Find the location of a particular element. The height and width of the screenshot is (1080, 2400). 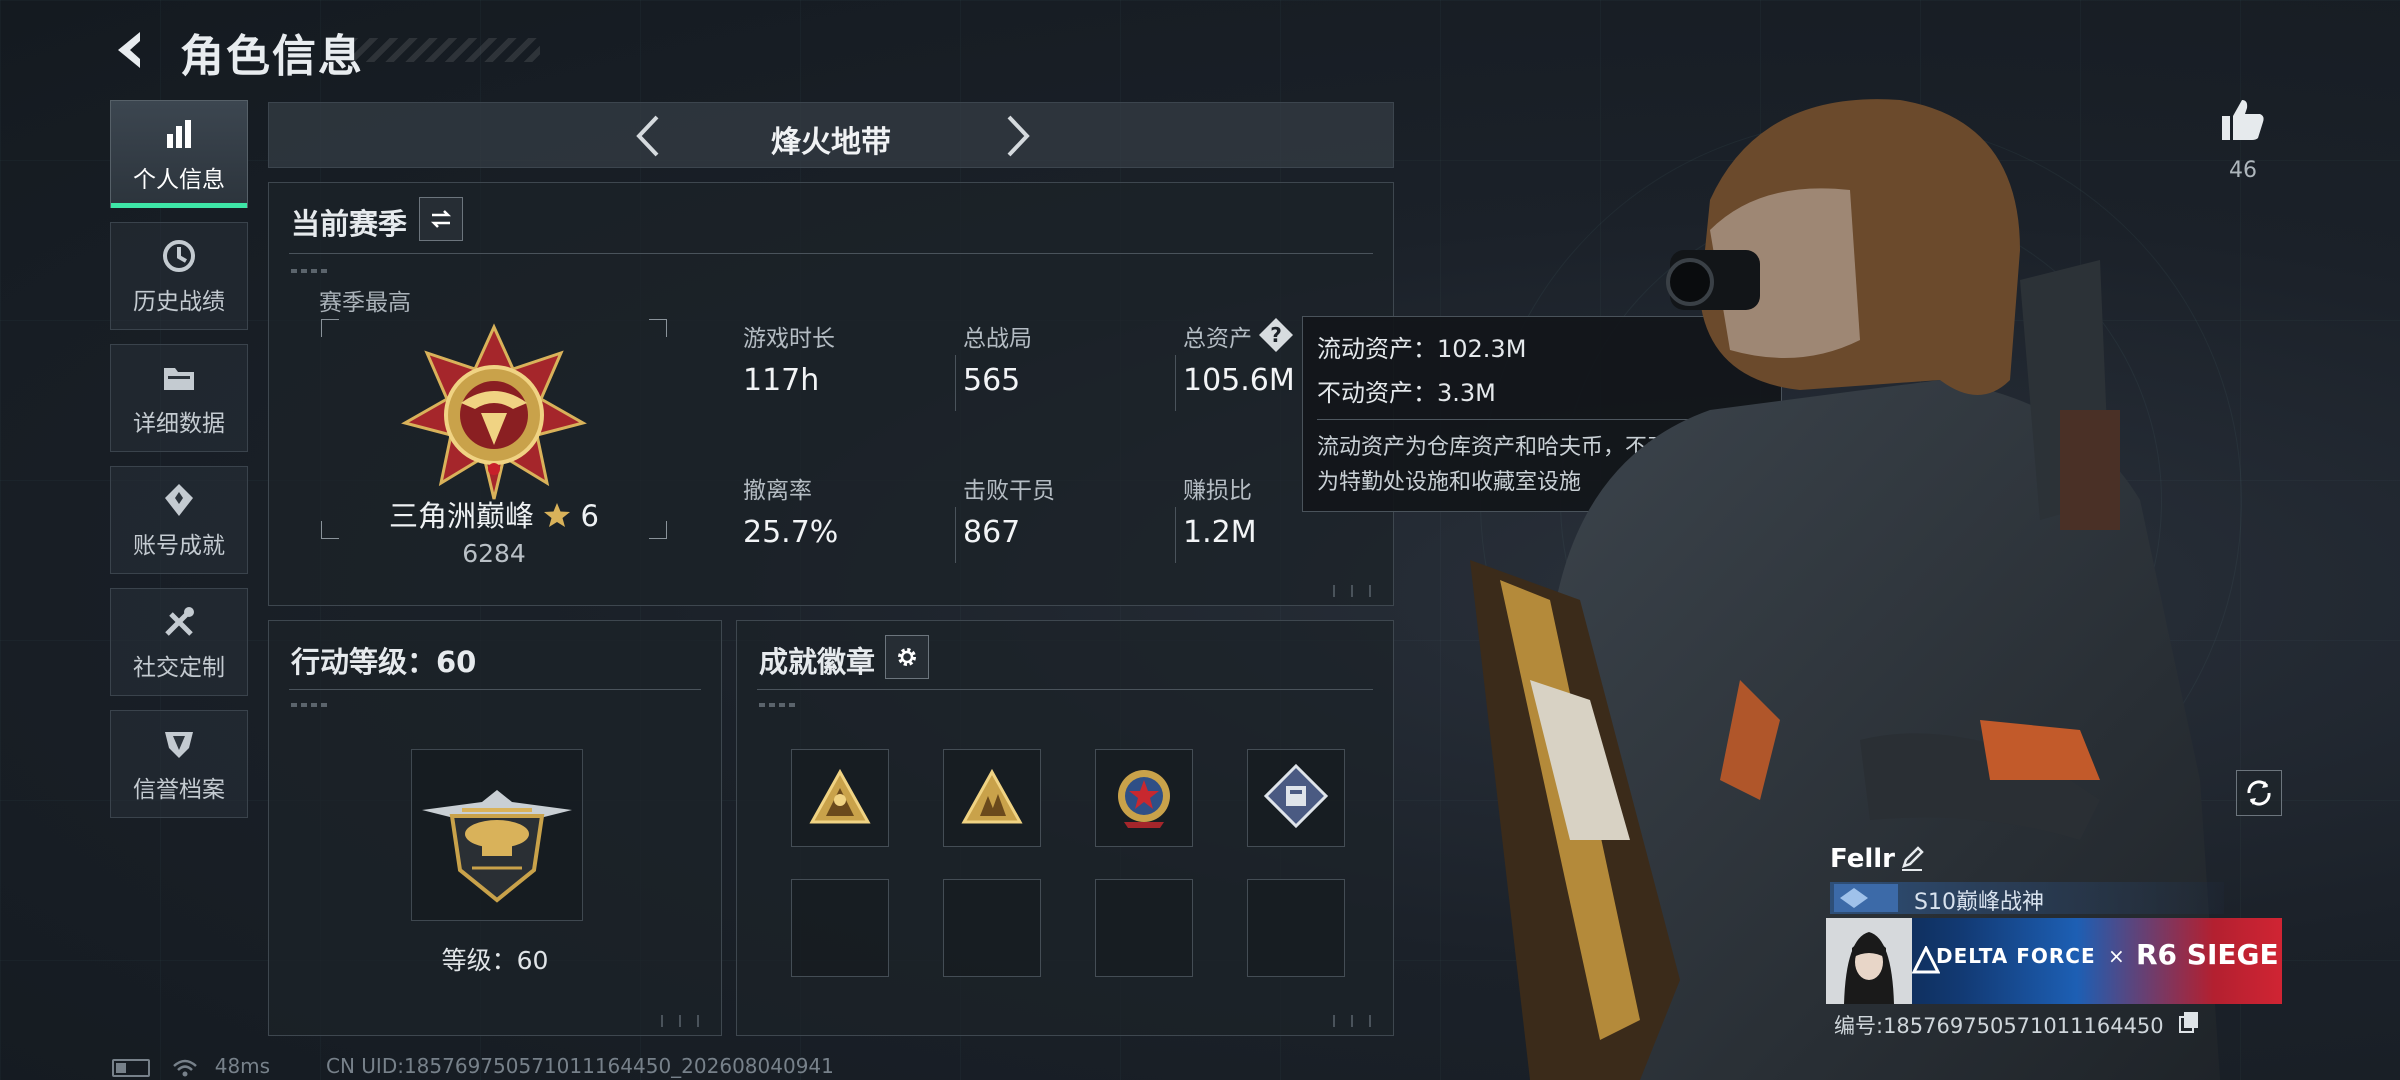

sidebar: 个人信息 历史战绩 详细数据 账号成就 社交定制 信誉档案 is located at coordinates (180, 466).